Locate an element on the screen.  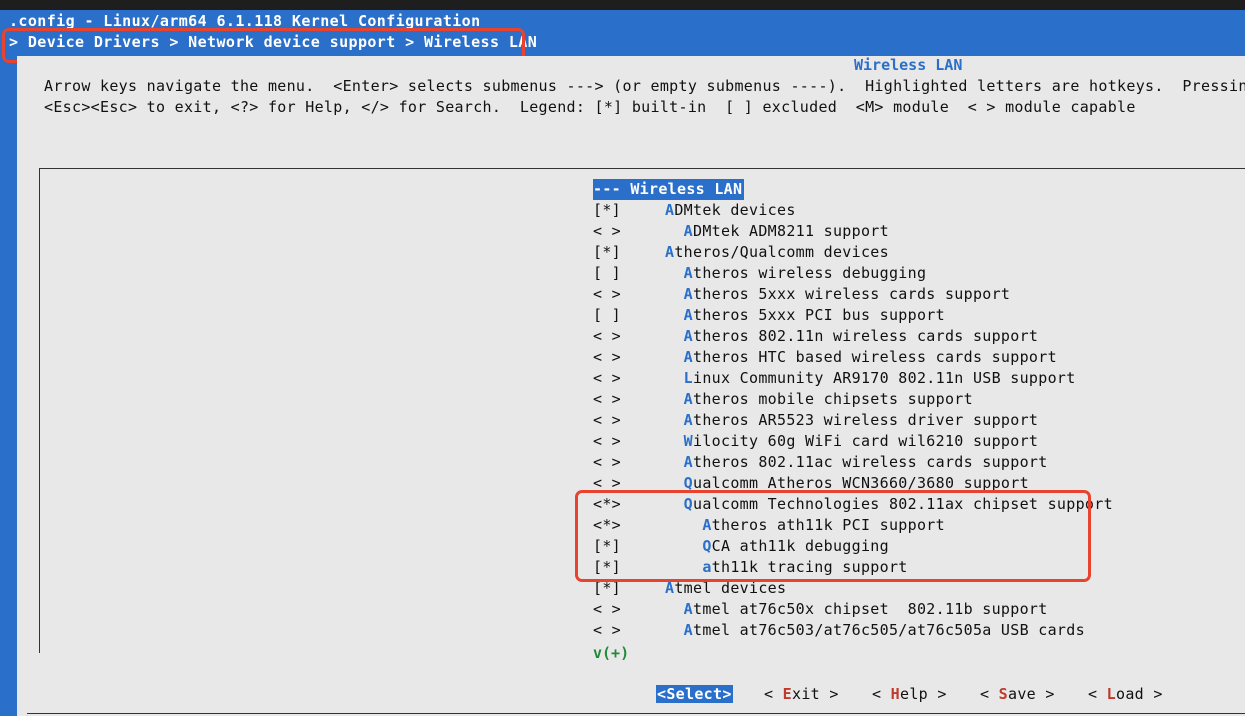
menu-item-label: theros AR5523 wireless driver support is located at coordinates (866, 420).